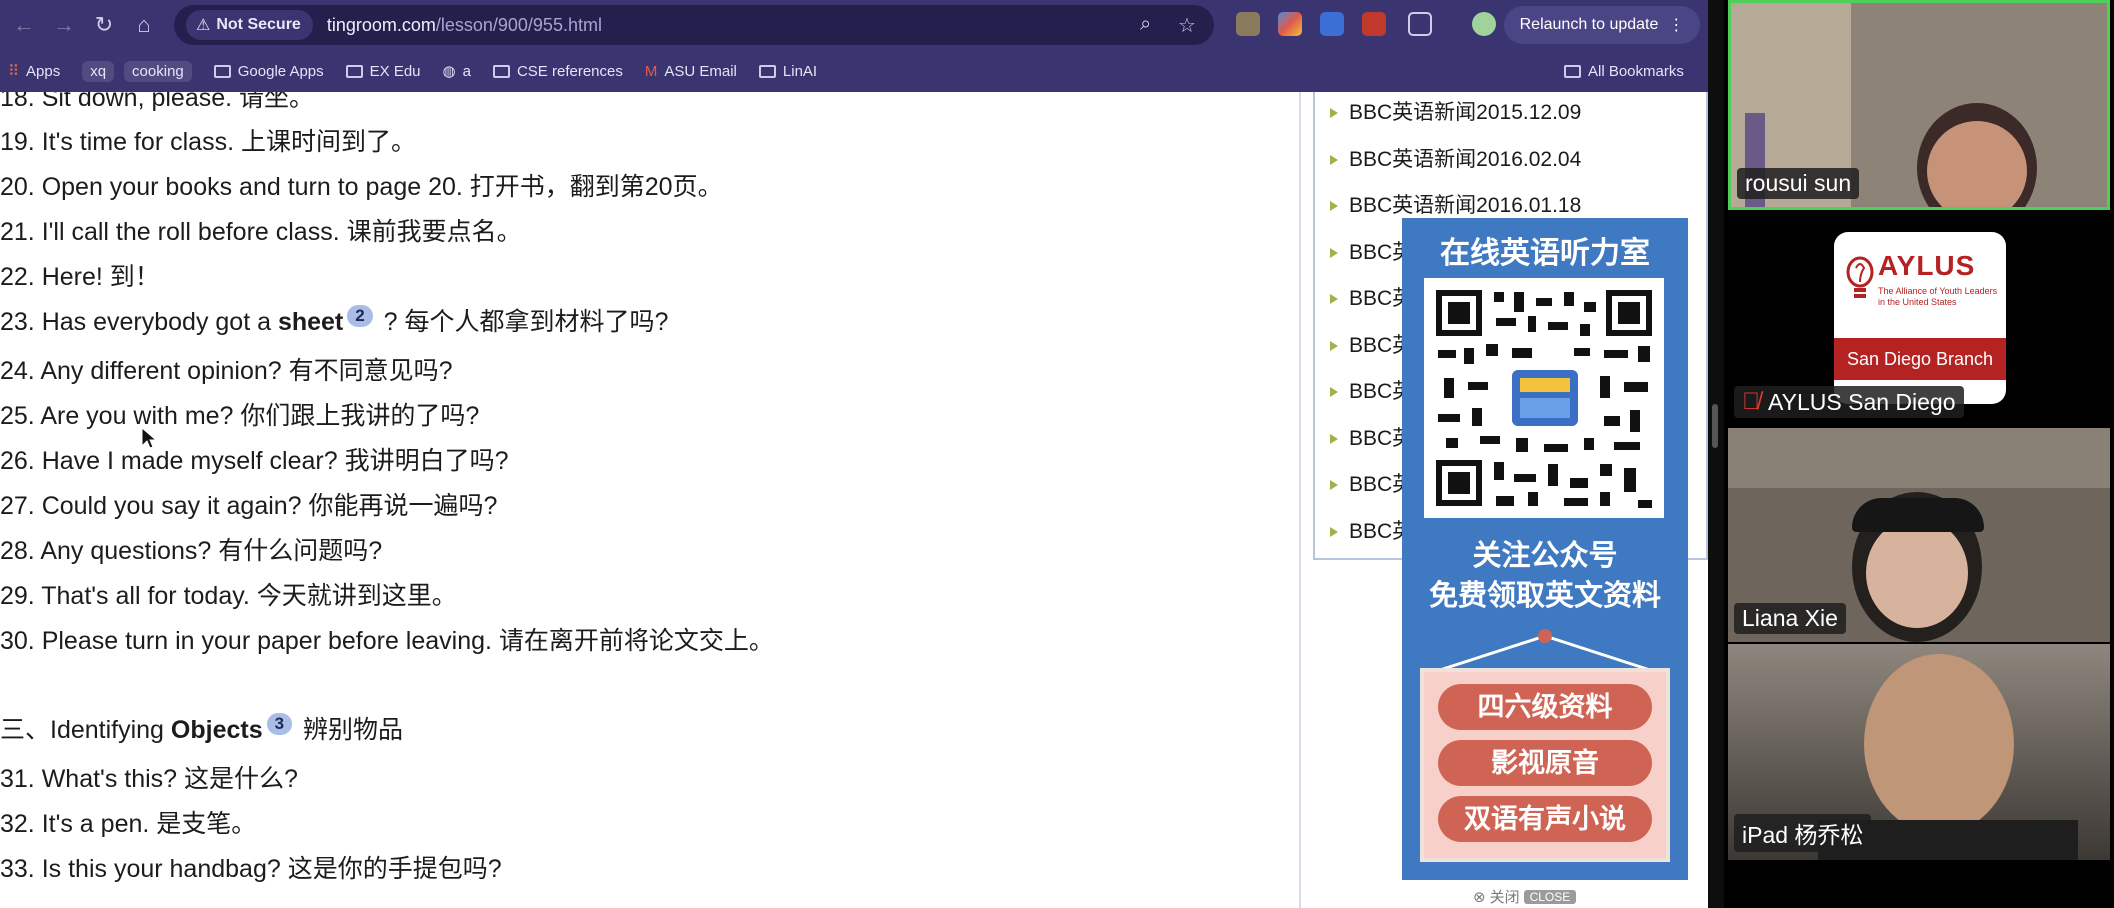  Describe the element at coordinates (1525, 896) in the screenshot. I see `ad-close-button: ⊗ 关闭 CLOSE` at that location.